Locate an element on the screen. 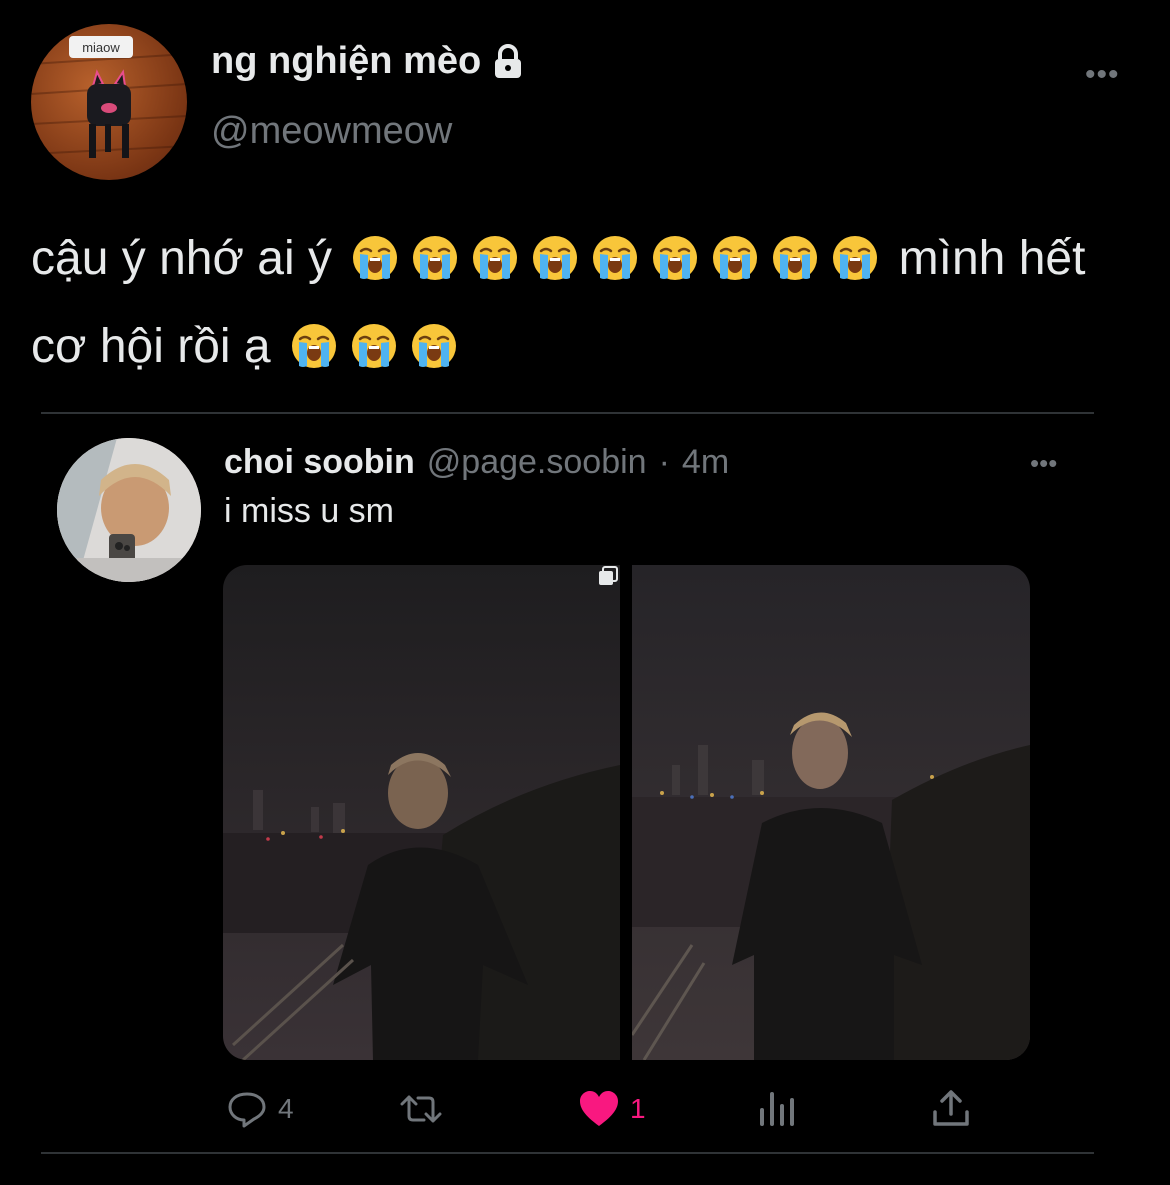  reply-count: 4 is located at coordinates (286, 1108).